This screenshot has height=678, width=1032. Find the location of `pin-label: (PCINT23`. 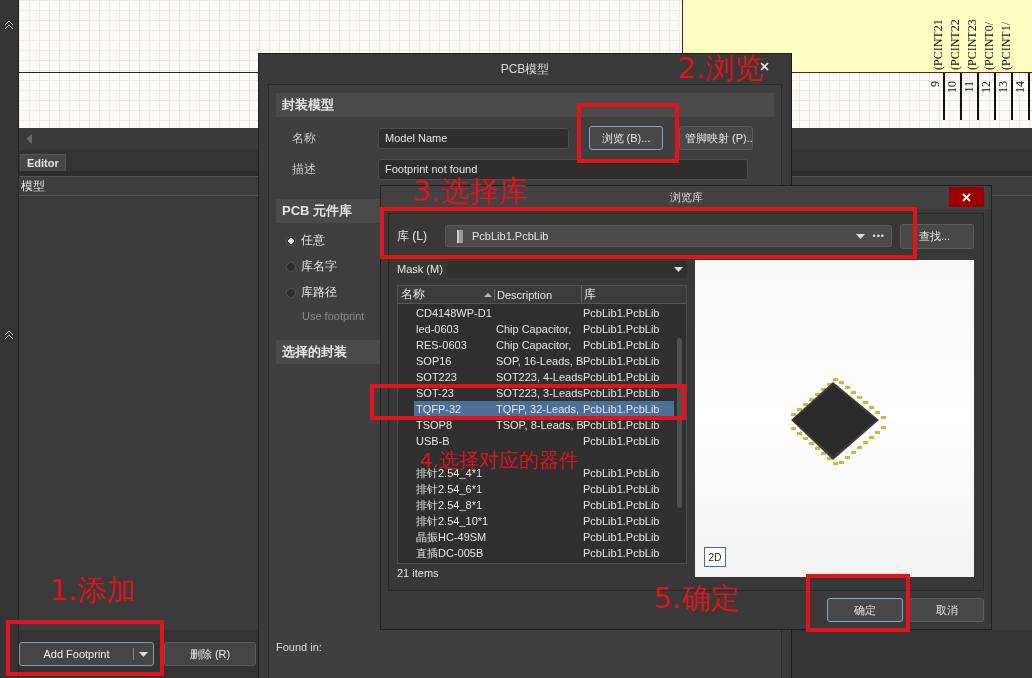

pin-label: (PCINT23 is located at coordinates (971, 44).